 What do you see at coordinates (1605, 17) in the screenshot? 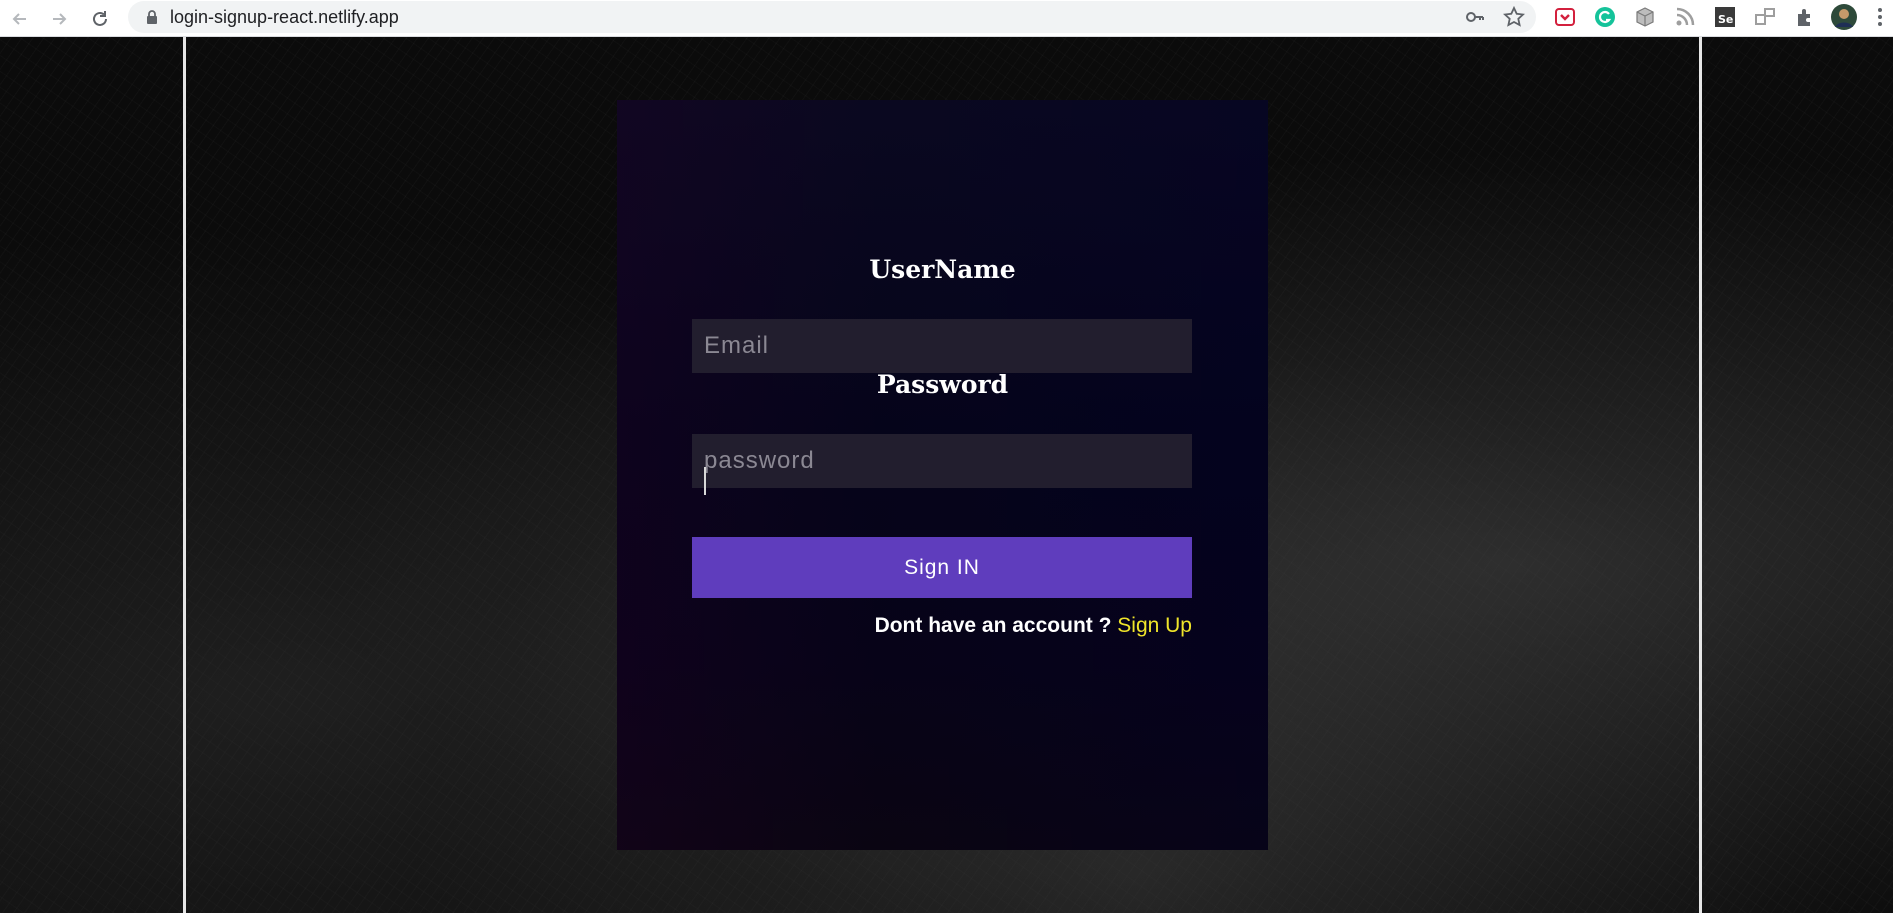
I see `grammarly-extension-icon` at bounding box center [1605, 17].